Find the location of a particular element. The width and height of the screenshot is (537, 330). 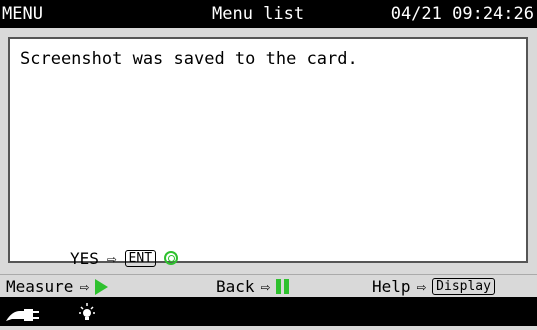

yes-label: YES is located at coordinates (84, 258).